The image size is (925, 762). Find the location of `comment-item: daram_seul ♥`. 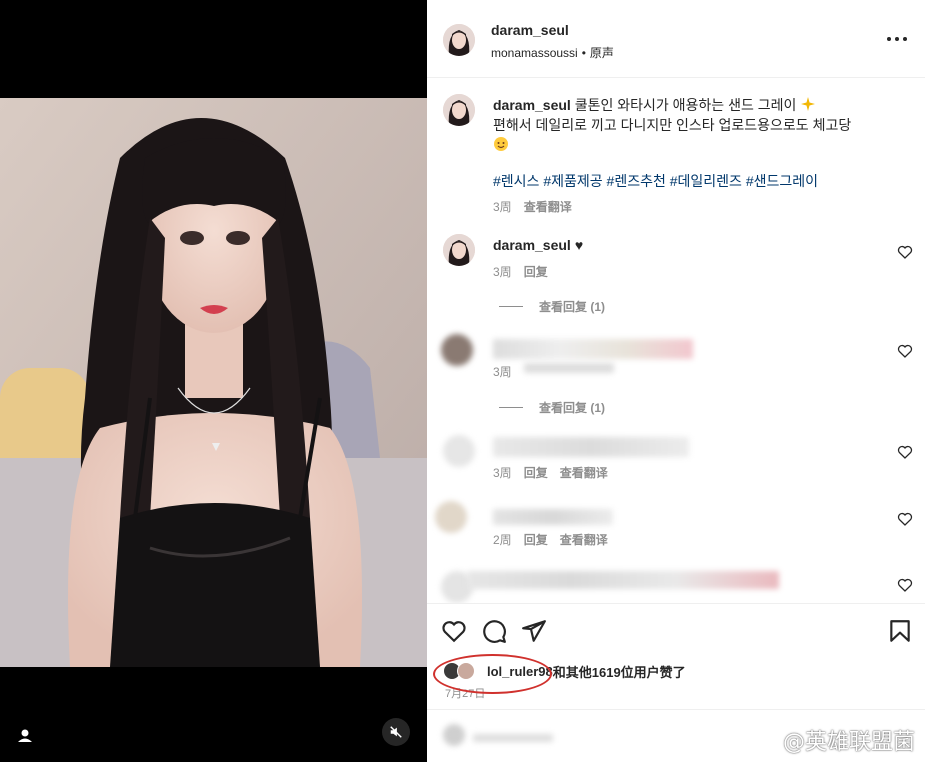

comment-item: daram_seul ♥ is located at coordinates (538, 245).